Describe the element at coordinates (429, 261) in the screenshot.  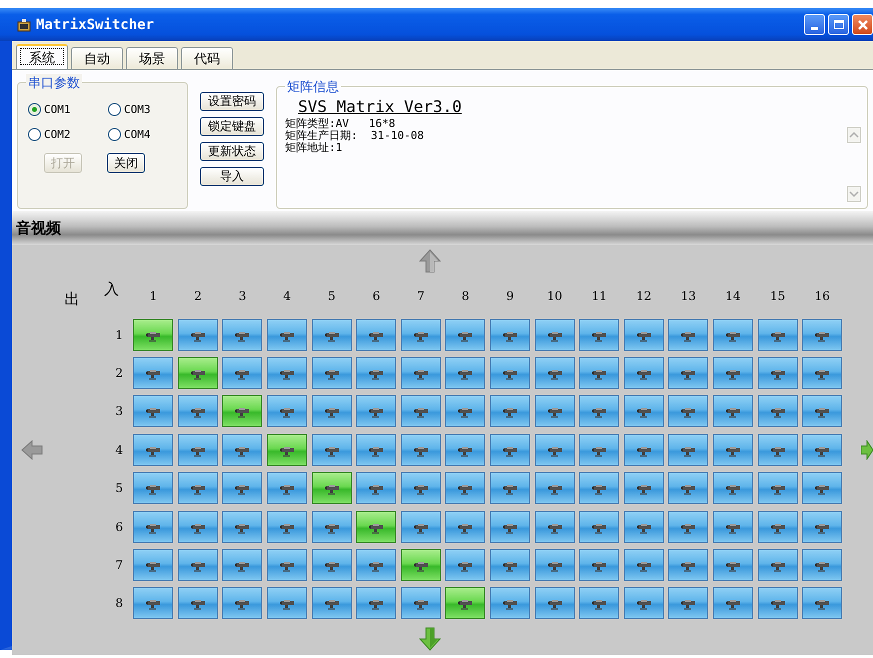
I see `up-arrow-icon` at that location.